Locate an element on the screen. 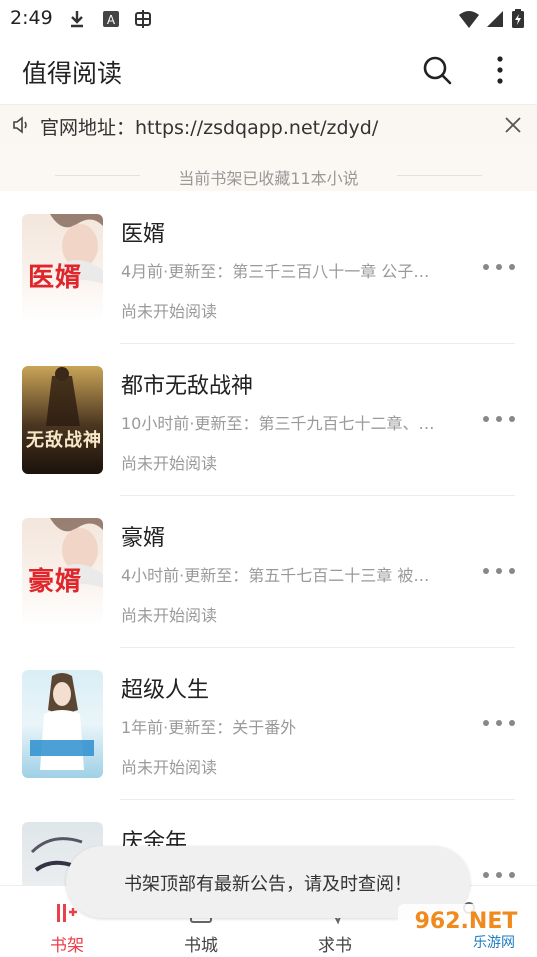  book-cover: 医婿 is located at coordinates (62, 268).